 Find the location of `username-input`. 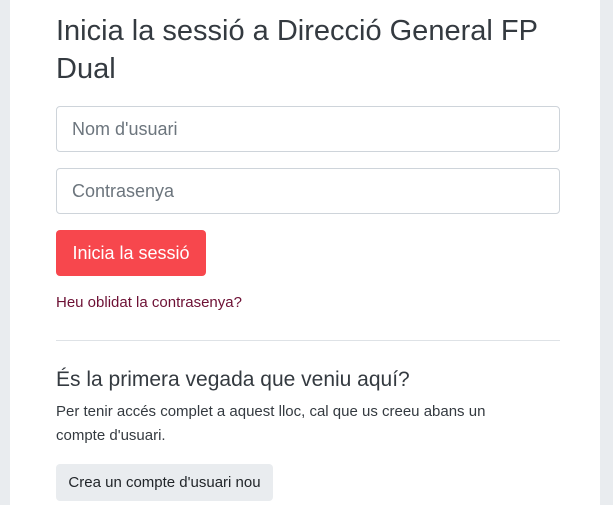

username-input is located at coordinates (308, 129).